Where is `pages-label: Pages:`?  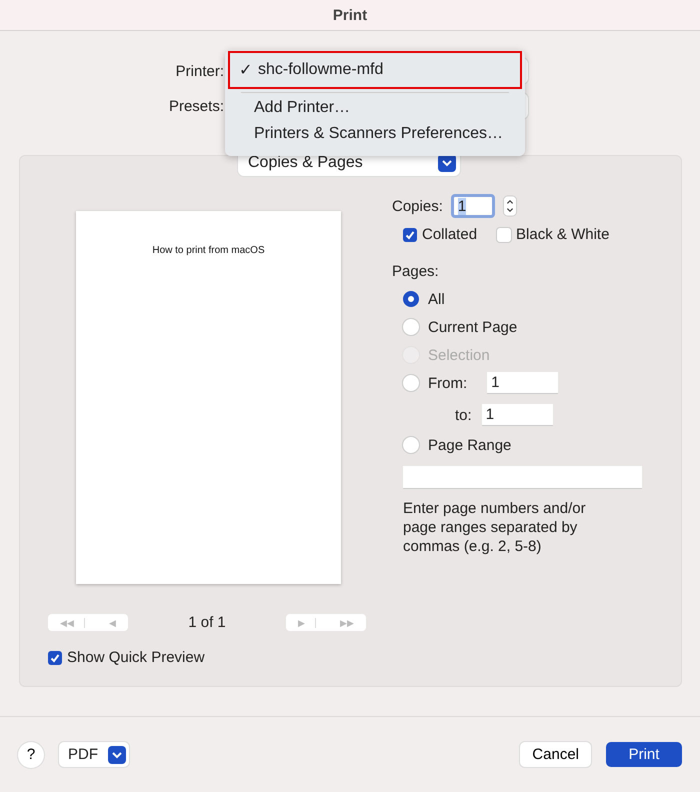
pages-label: Pages: is located at coordinates (416, 271).